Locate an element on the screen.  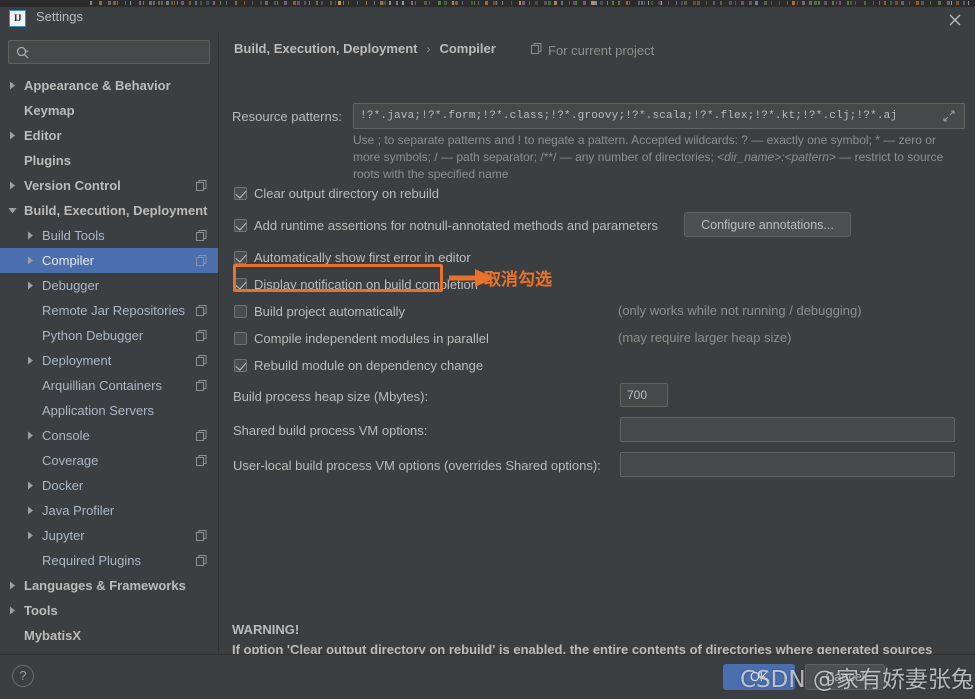
checkbox-label: Build project automatically is located at coordinates (330, 311).